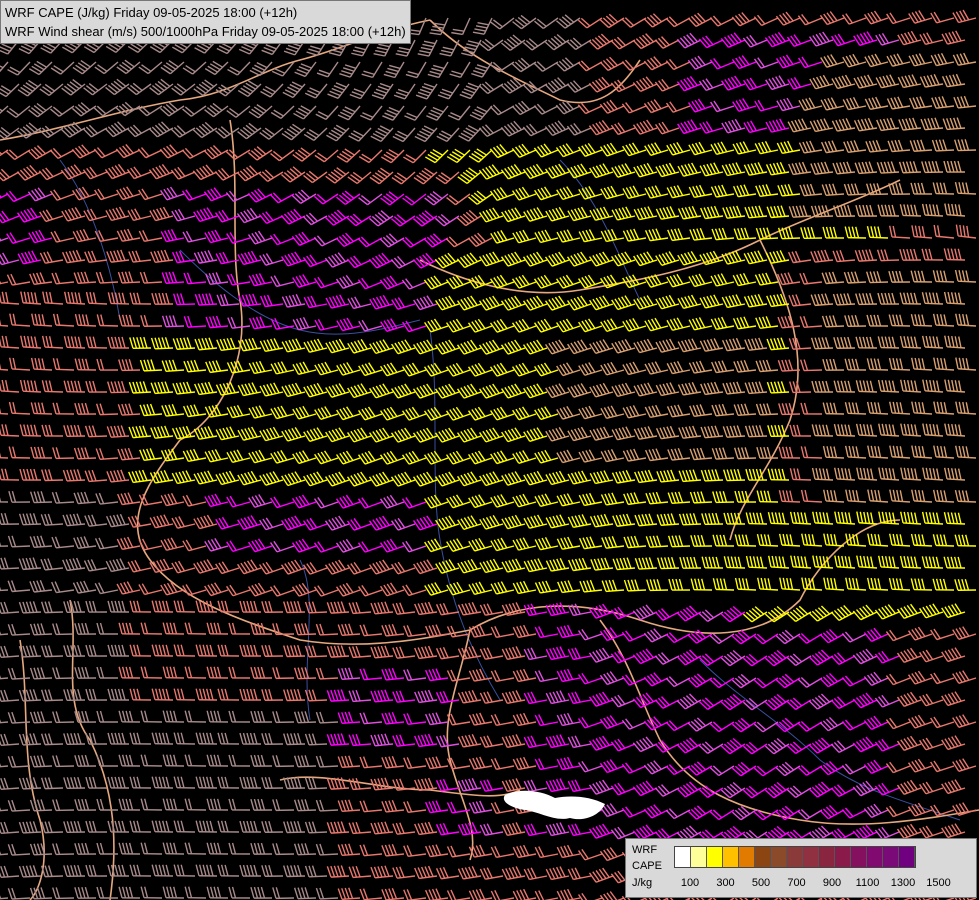 This screenshot has height=900, width=979. Describe the element at coordinates (645, 850) in the screenshot. I see `legend-label-wrf: WRF` at that location.